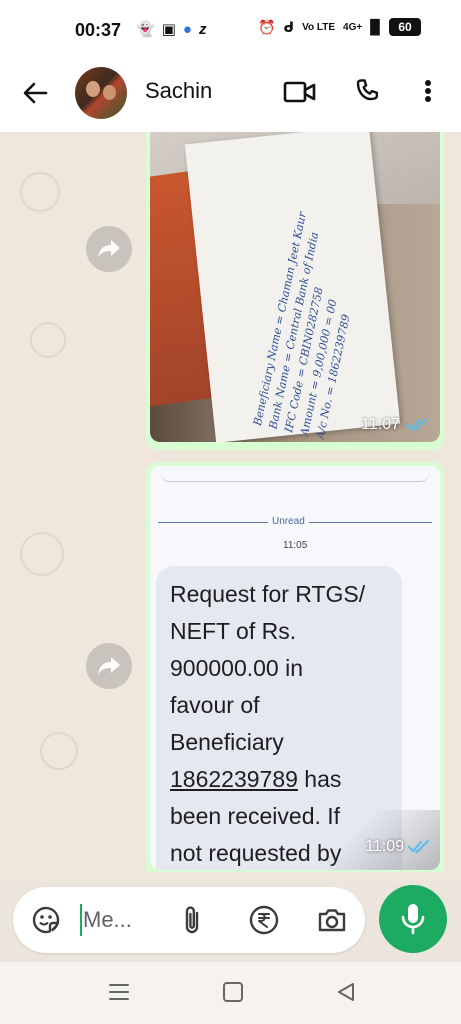 This screenshot has height=1024, width=461. I want to click on screenshot-time: 11:05, so click(295, 545).